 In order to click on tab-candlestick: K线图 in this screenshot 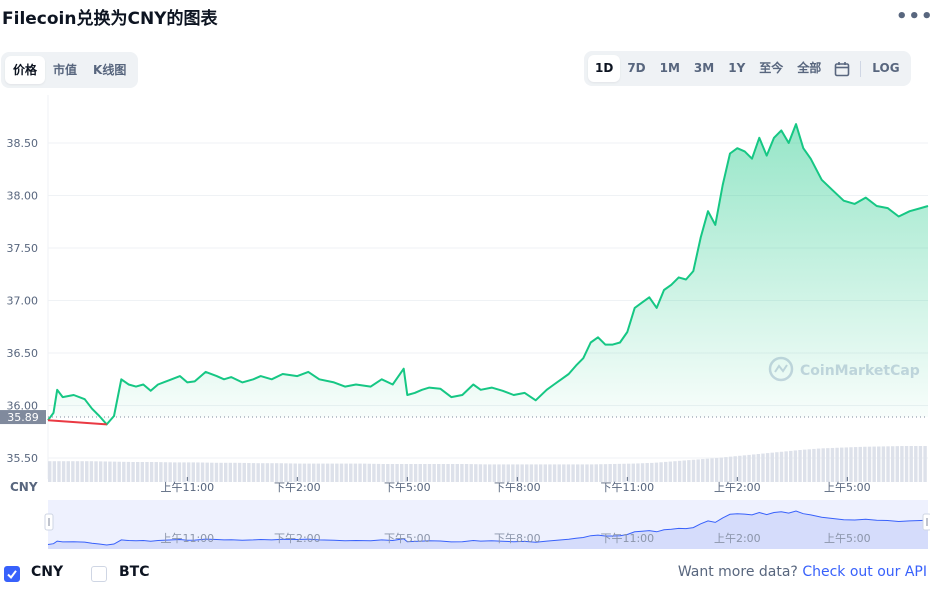, I will do `click(109, 70)`.